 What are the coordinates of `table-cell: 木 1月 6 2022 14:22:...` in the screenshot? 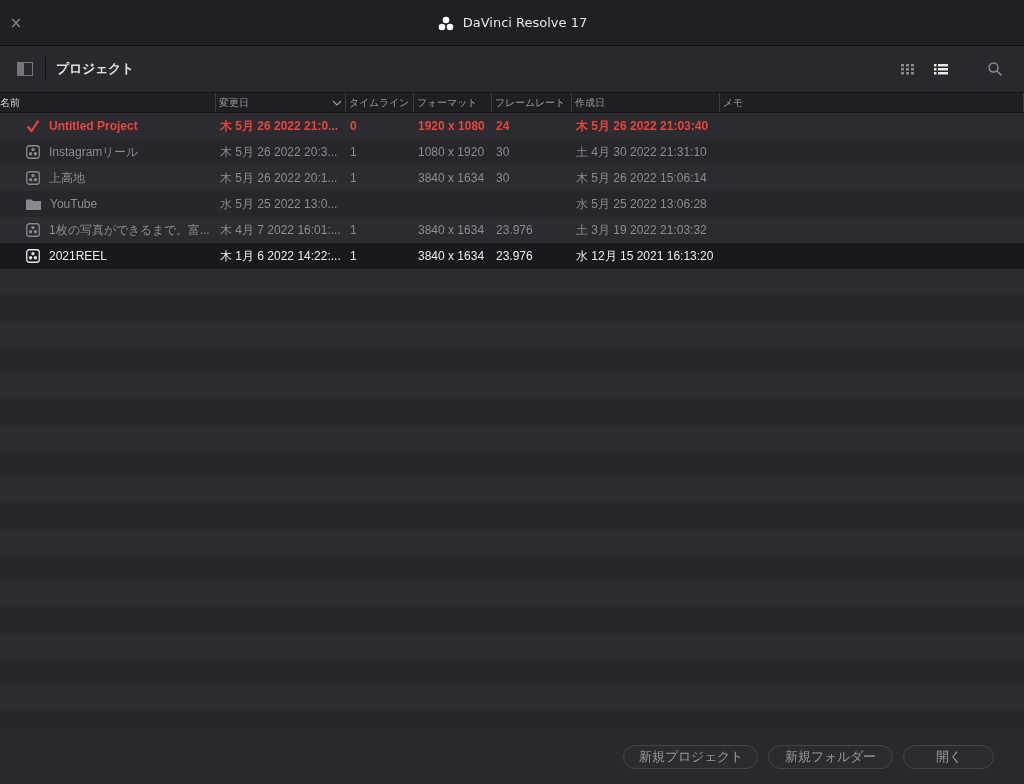 It's located at (280, 256).